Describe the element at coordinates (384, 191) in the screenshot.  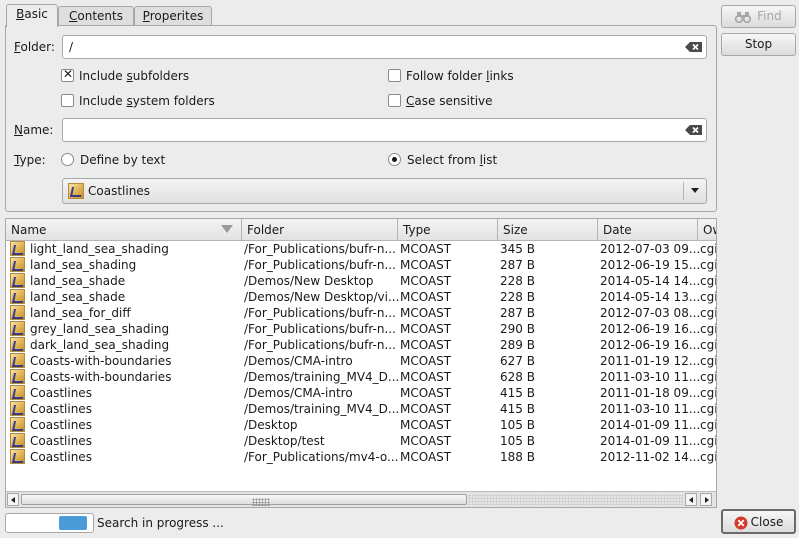
I see `type-list-select: Coastlines` at that location.